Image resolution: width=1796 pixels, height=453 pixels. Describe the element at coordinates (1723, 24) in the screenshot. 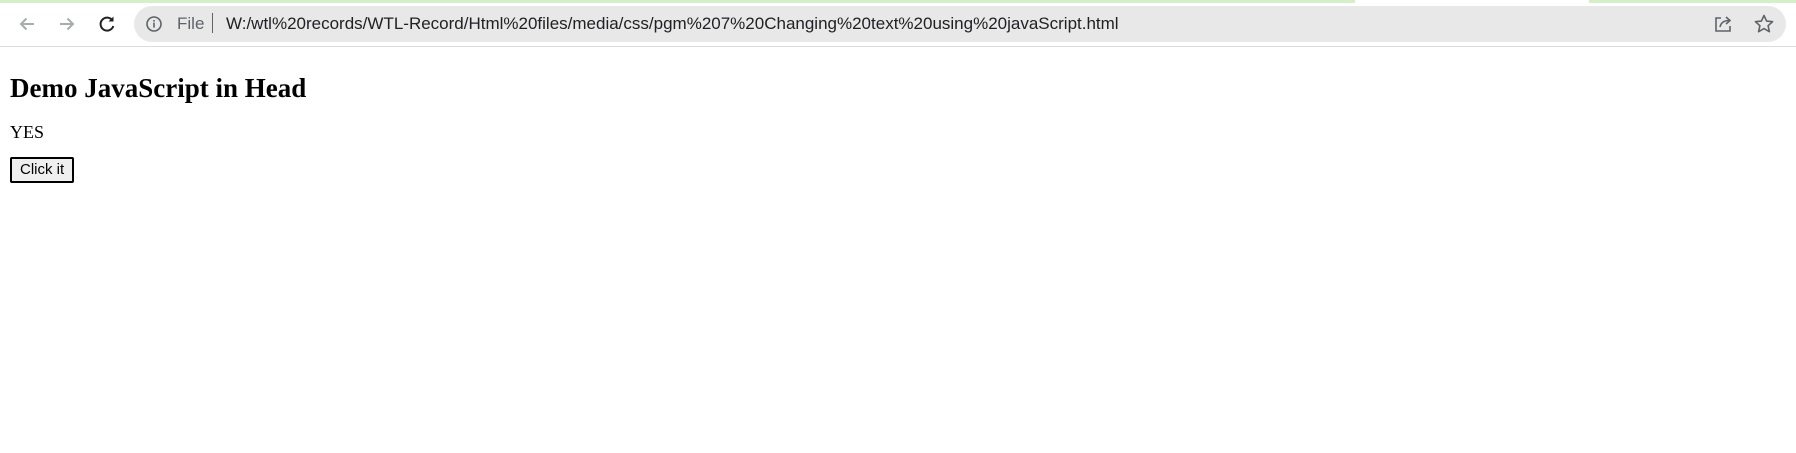

I see `share-icon` at that location.